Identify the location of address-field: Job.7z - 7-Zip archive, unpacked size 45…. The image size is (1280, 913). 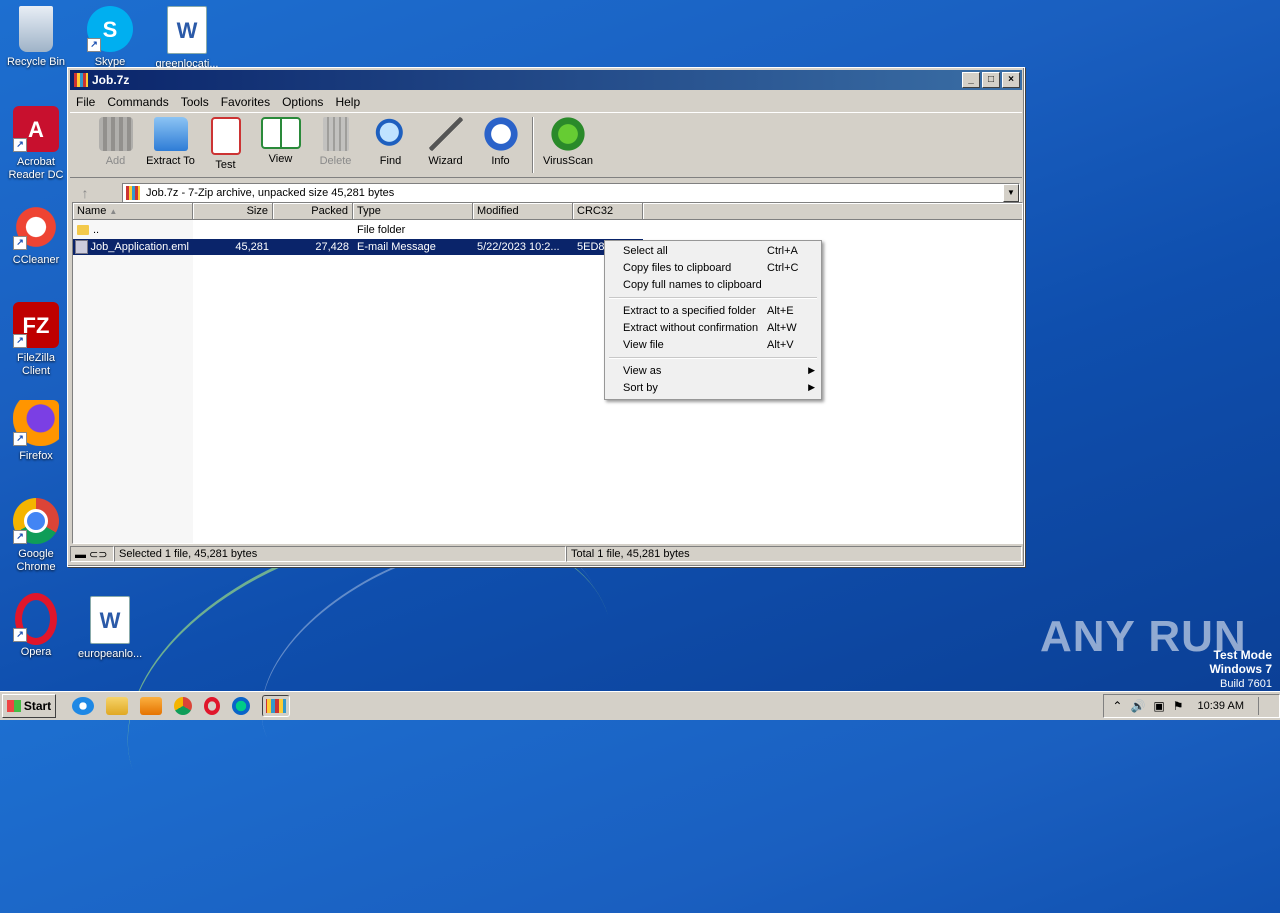
(571, 193).